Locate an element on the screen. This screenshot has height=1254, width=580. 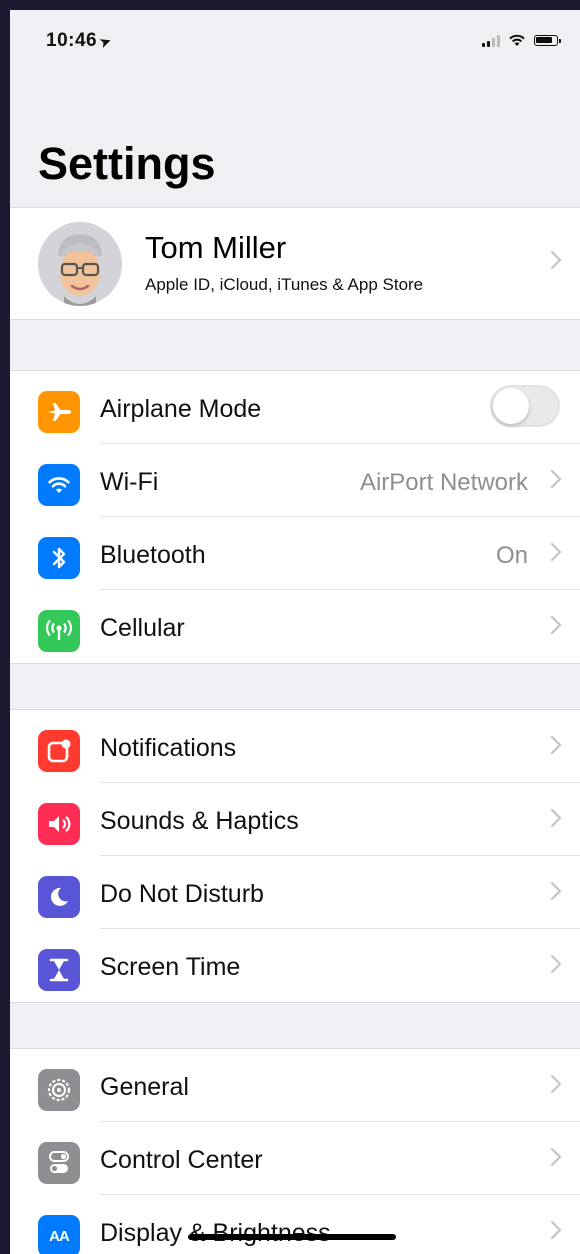
settings-row-sounds-haptics: Sounds & Haptics is located at coordinates (295, 819).